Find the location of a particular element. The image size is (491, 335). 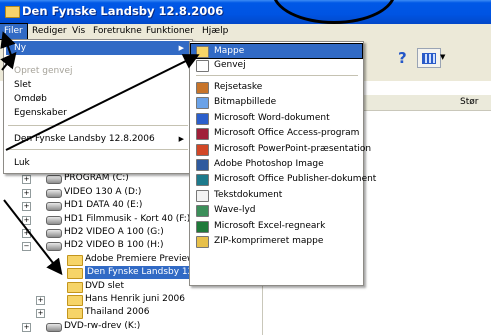

submenu-item-label: Bitmapbillede is located at coordinates (245, 102).